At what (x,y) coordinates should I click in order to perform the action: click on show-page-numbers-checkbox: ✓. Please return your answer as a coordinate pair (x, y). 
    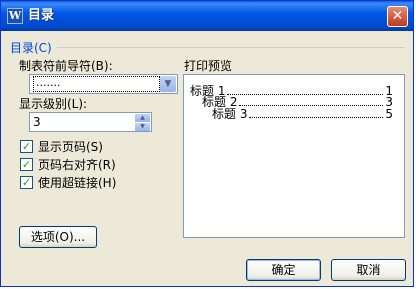
    Looking at the image, I should click on (26, 146).